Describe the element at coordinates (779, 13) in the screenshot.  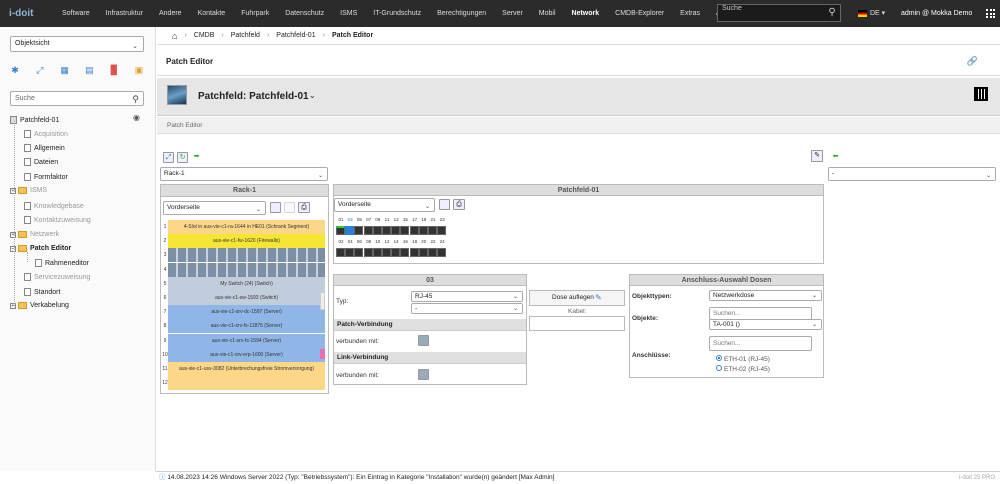
I see `global-search-input: Suche` at that location.